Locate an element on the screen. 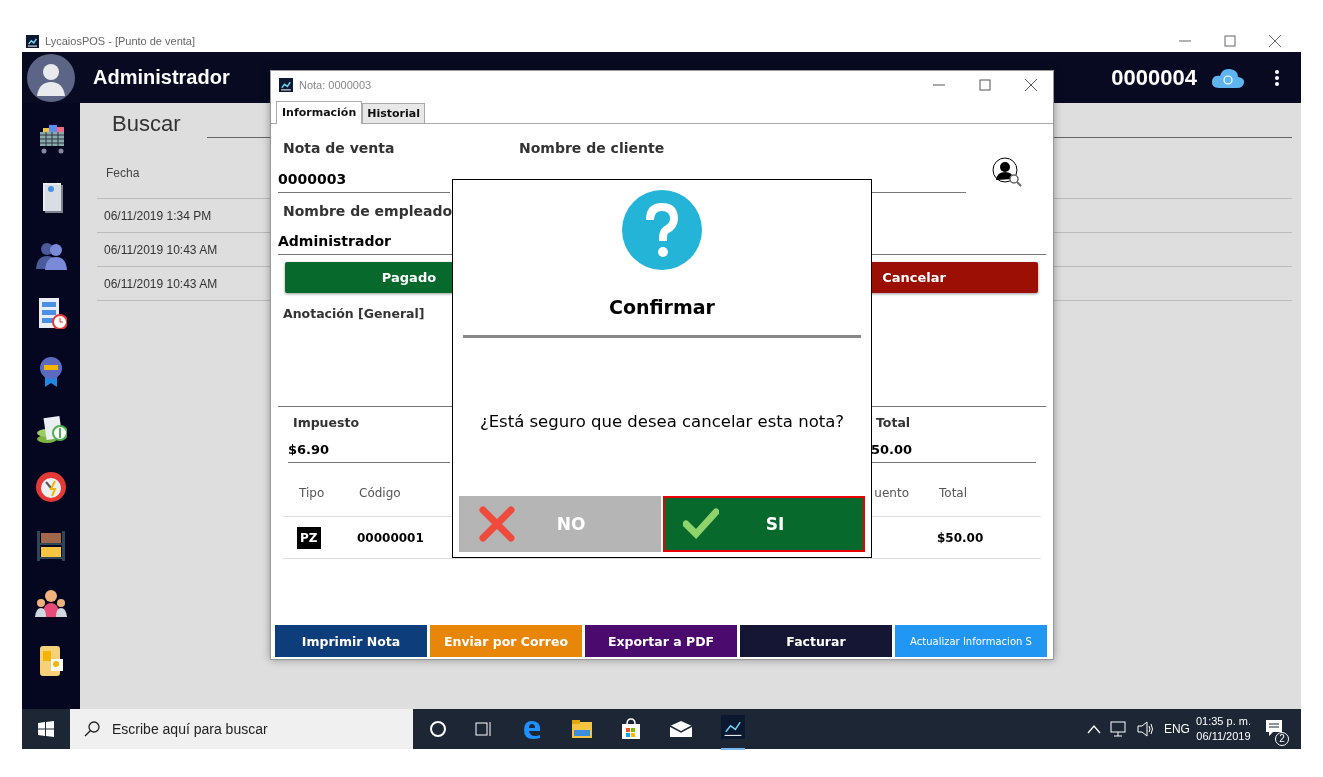 This screenshot has height=777, width=1323. circle-icon is located at coordinates (438, 729).